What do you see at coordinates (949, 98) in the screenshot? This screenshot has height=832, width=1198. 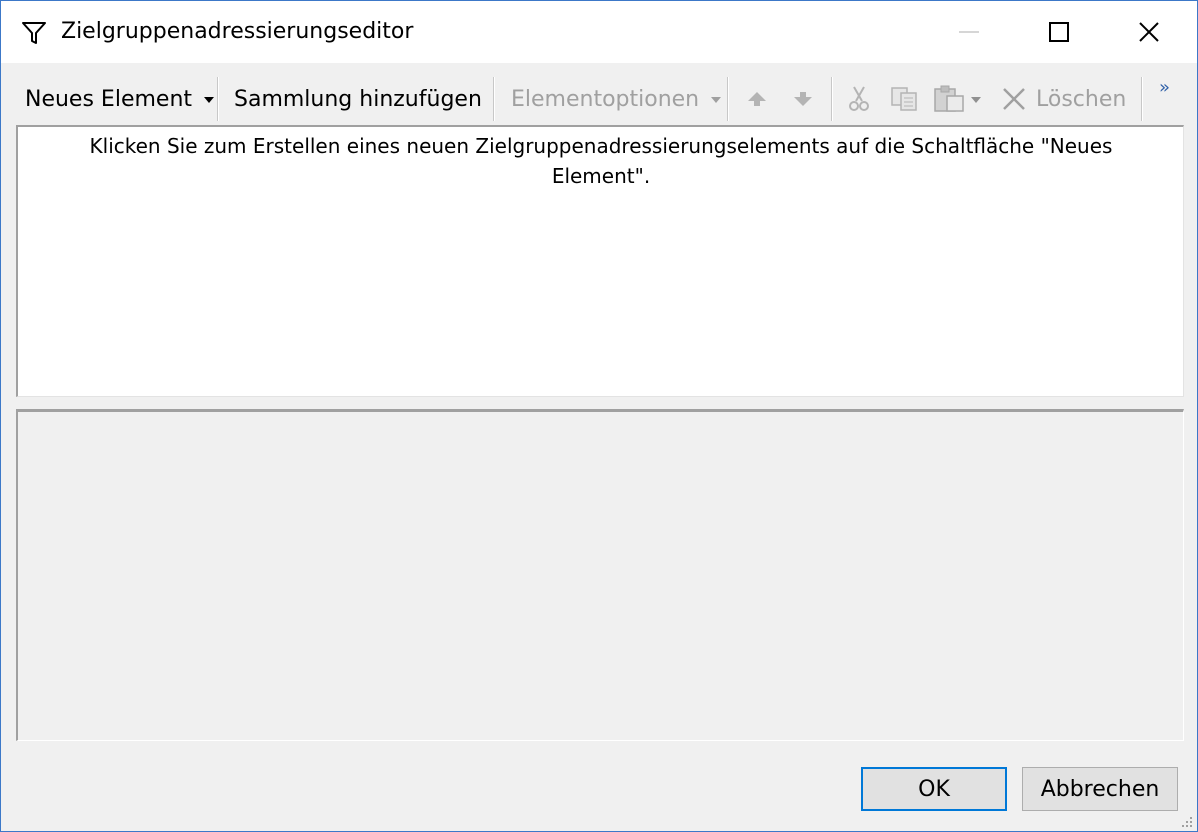 I see `paste-icon` at bounding box center [949, 98].